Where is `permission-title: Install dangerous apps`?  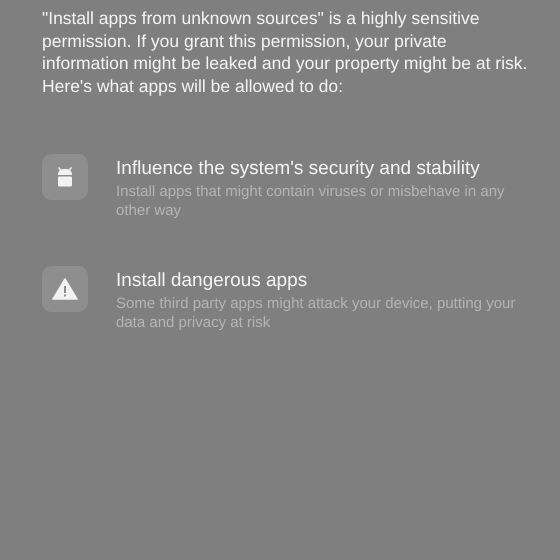
permission-title: Install dangerous apps is located at coordinates (212, 280).